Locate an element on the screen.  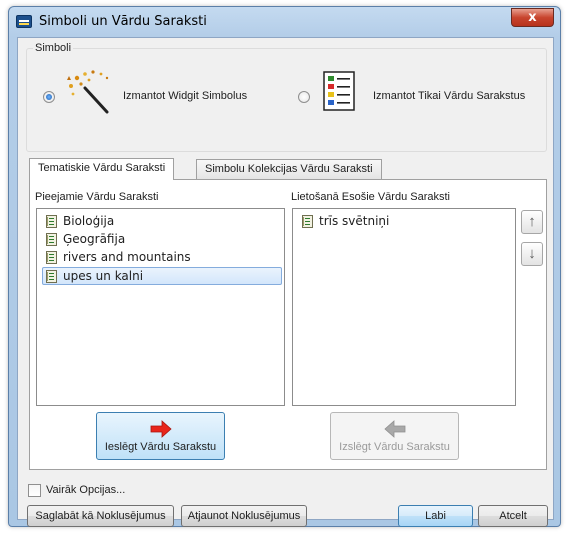
app-icon is located at coordinates (24, 21).